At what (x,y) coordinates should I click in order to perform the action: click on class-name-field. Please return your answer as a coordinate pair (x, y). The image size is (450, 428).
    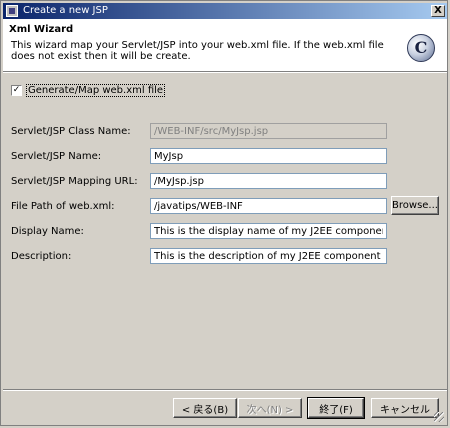
    Looking at the image, I should click on (268, 131).